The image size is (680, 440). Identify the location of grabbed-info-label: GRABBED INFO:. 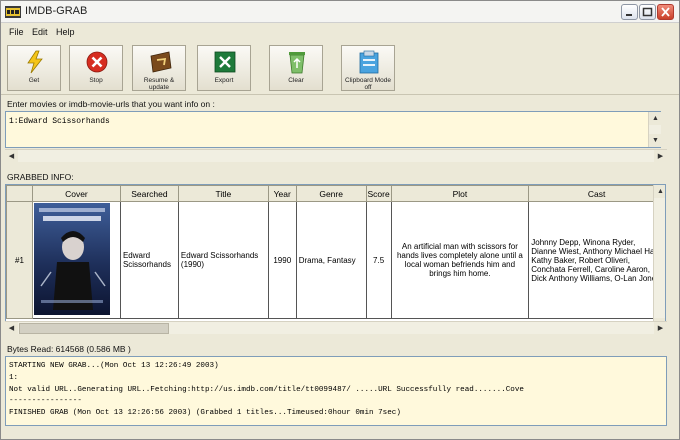
(40, 177).